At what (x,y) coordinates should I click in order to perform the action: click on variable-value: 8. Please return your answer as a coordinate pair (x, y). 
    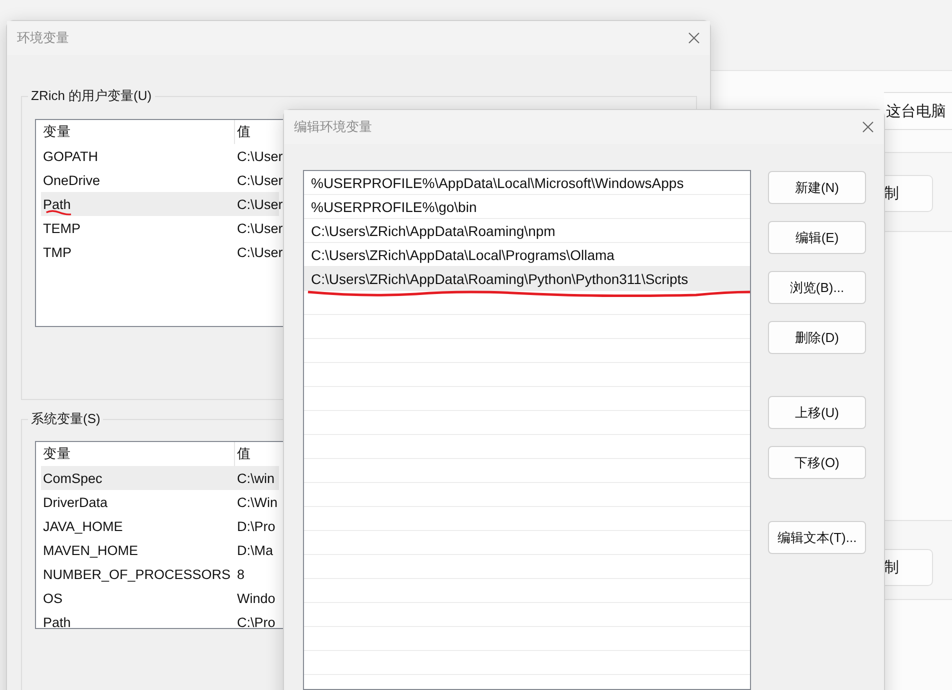
    Looking at the image, I should click on (241, 574).